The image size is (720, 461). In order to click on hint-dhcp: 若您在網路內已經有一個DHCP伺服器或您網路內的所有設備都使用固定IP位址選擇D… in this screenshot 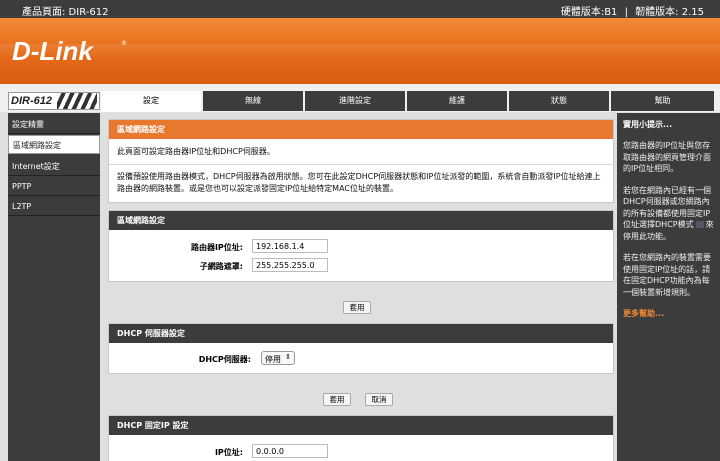, I will do `click(668, 213)`.